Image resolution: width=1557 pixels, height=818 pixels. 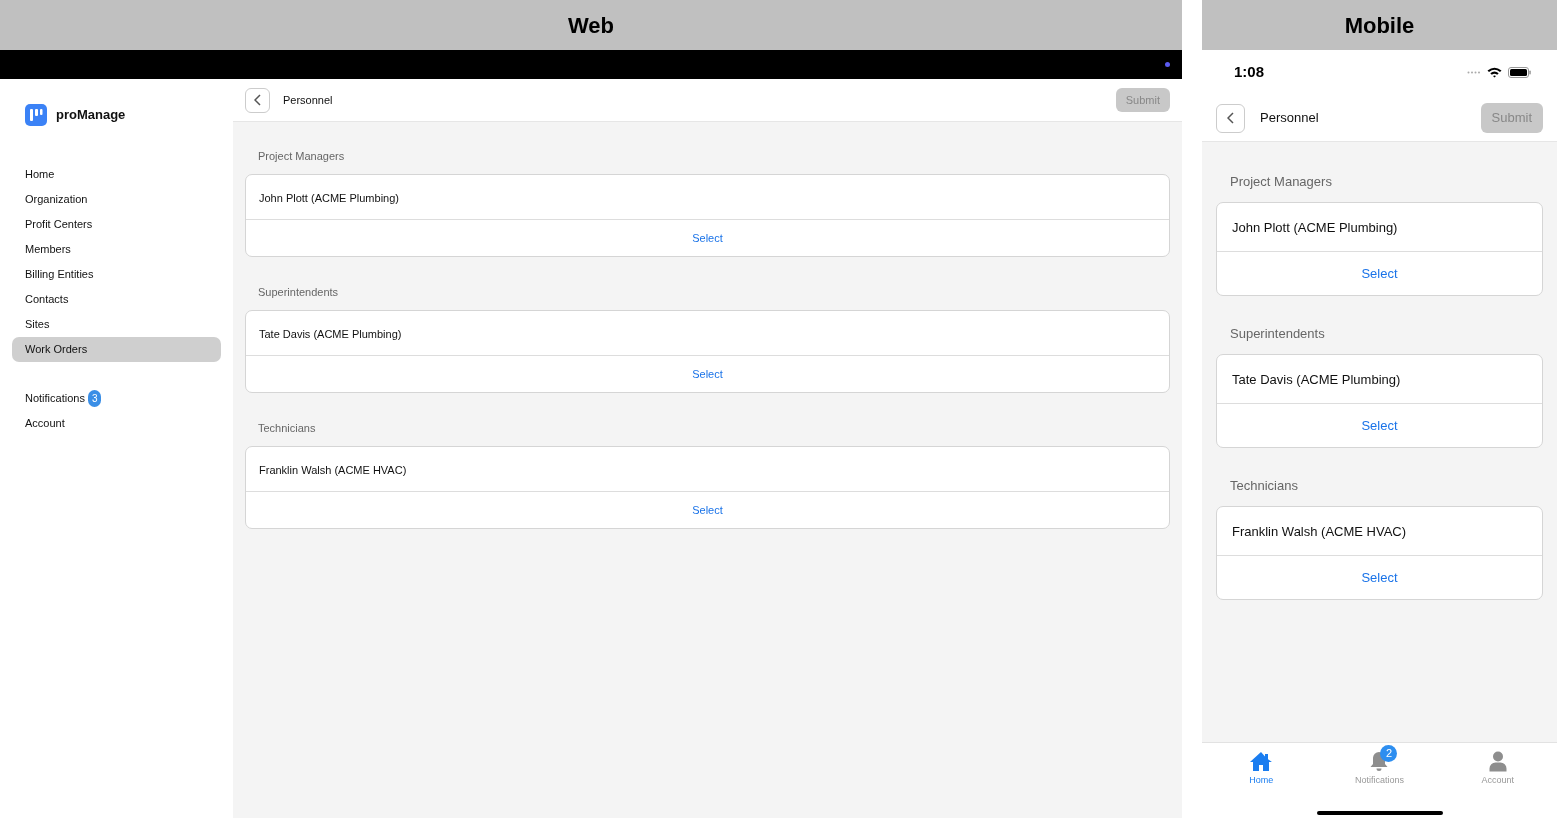 What do you see at coordinates (1474, 72) in the screenshot?
I see `signal-icon` at bounding box center [1474, 72].